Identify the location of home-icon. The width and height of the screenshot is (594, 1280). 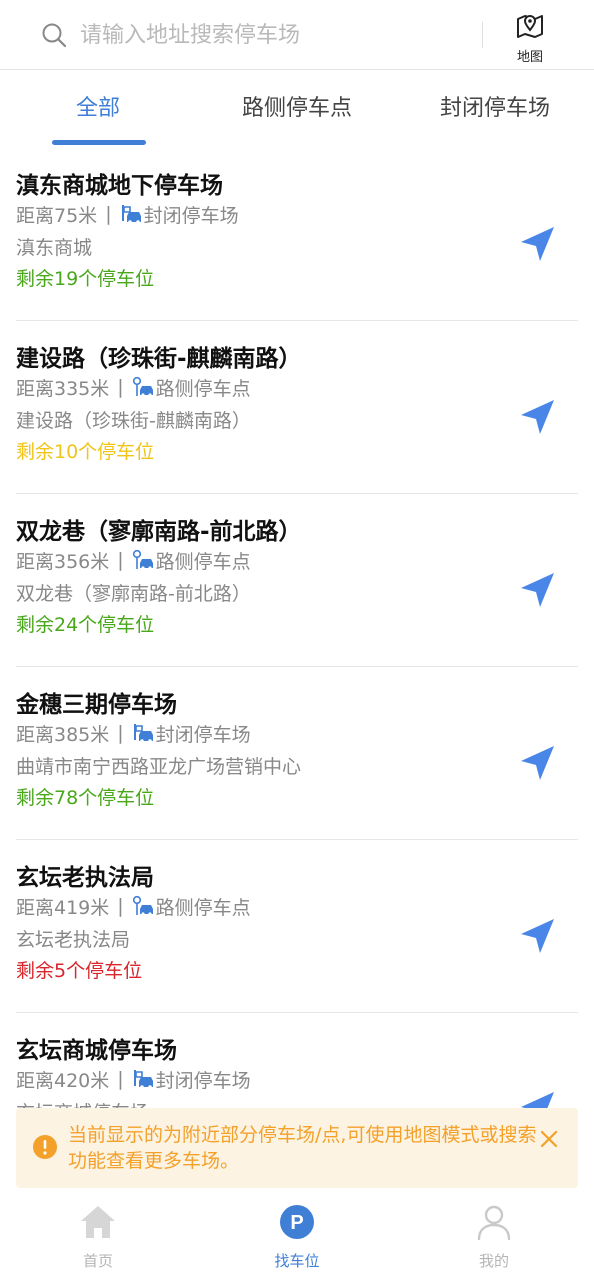
(98, 1224).